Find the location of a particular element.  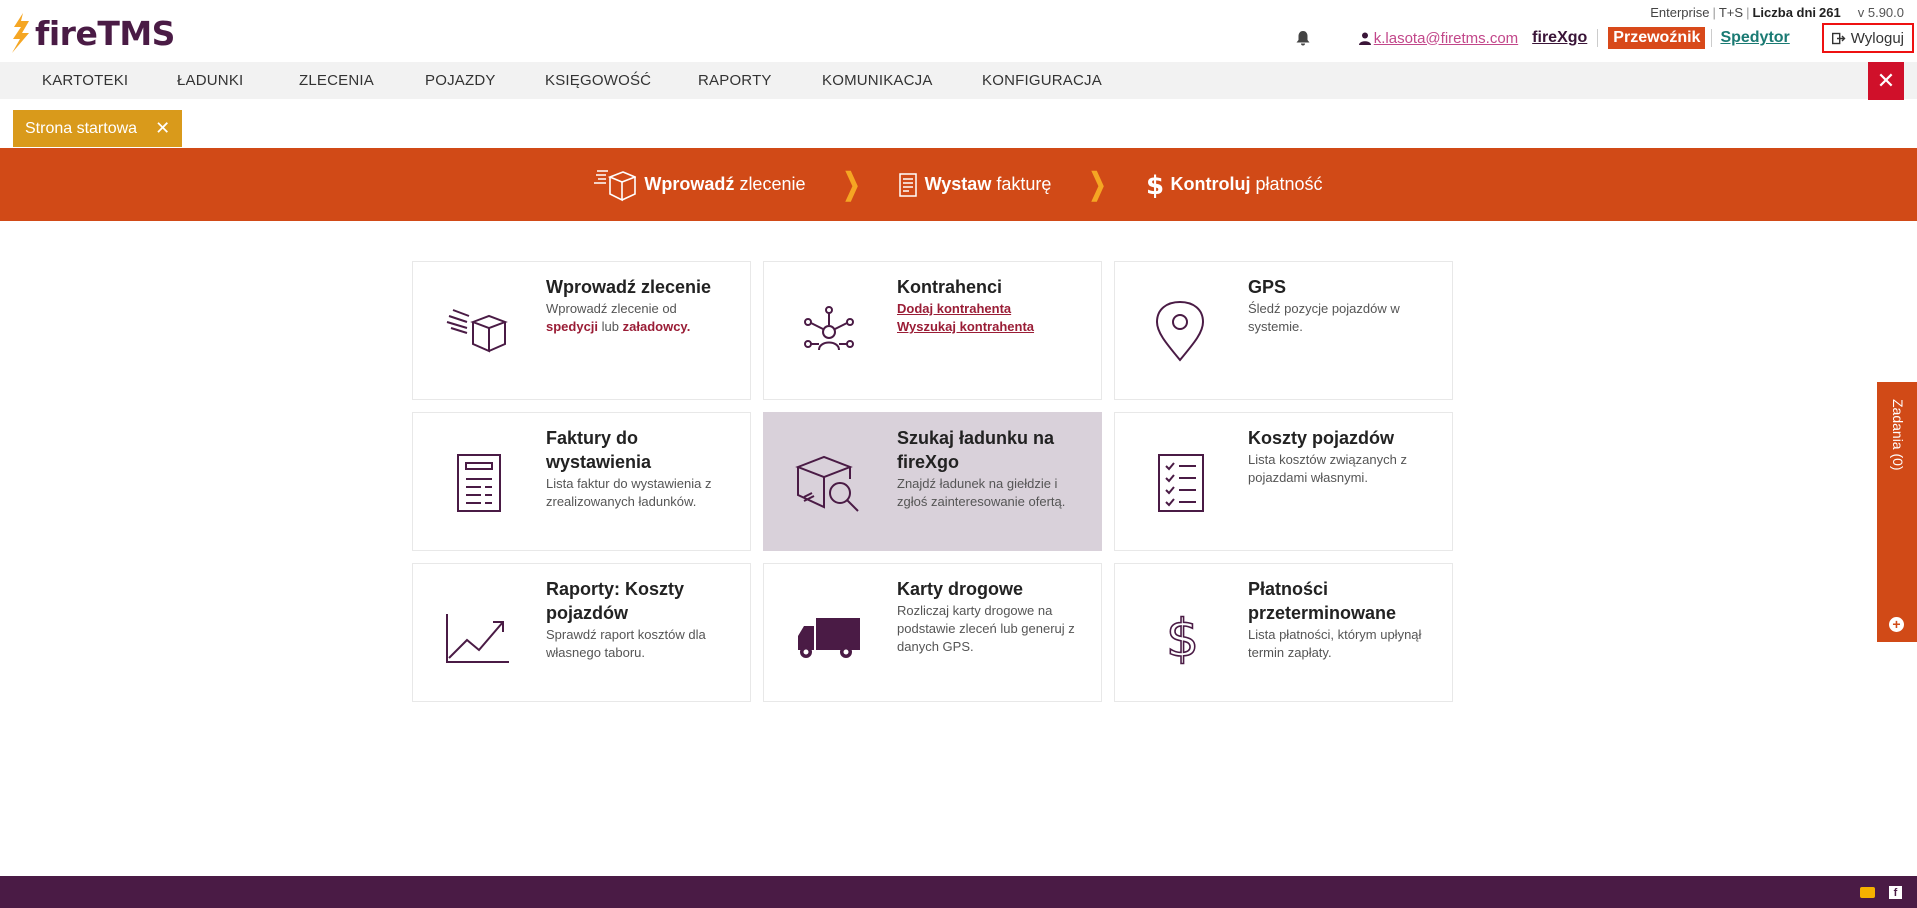

nav-item-zlecenia: ZLECENIA is located at coordinates (336, 80).